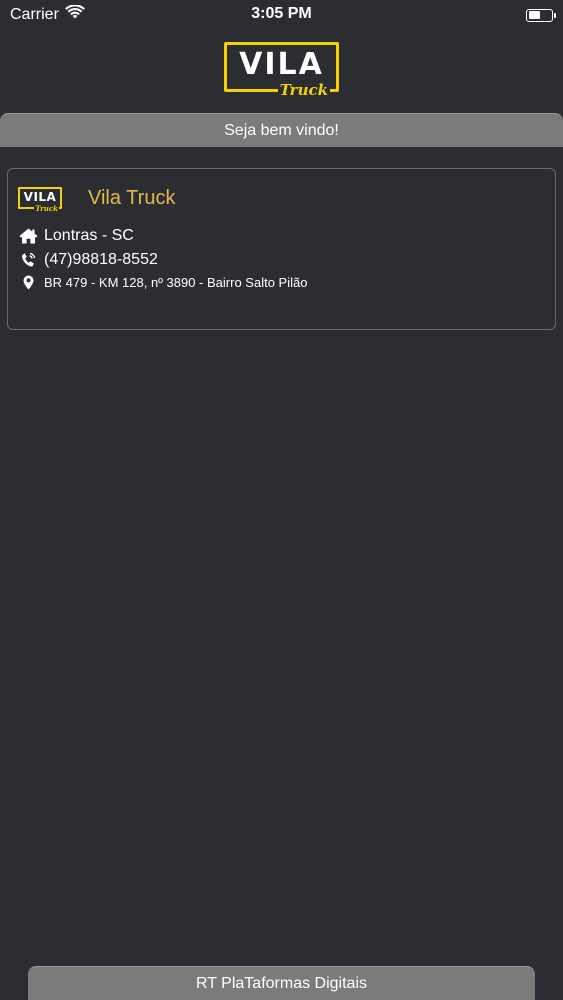 This screenshot has width=563, height=1000. I want to click on status-bar: Carrier, so click(281, 15).